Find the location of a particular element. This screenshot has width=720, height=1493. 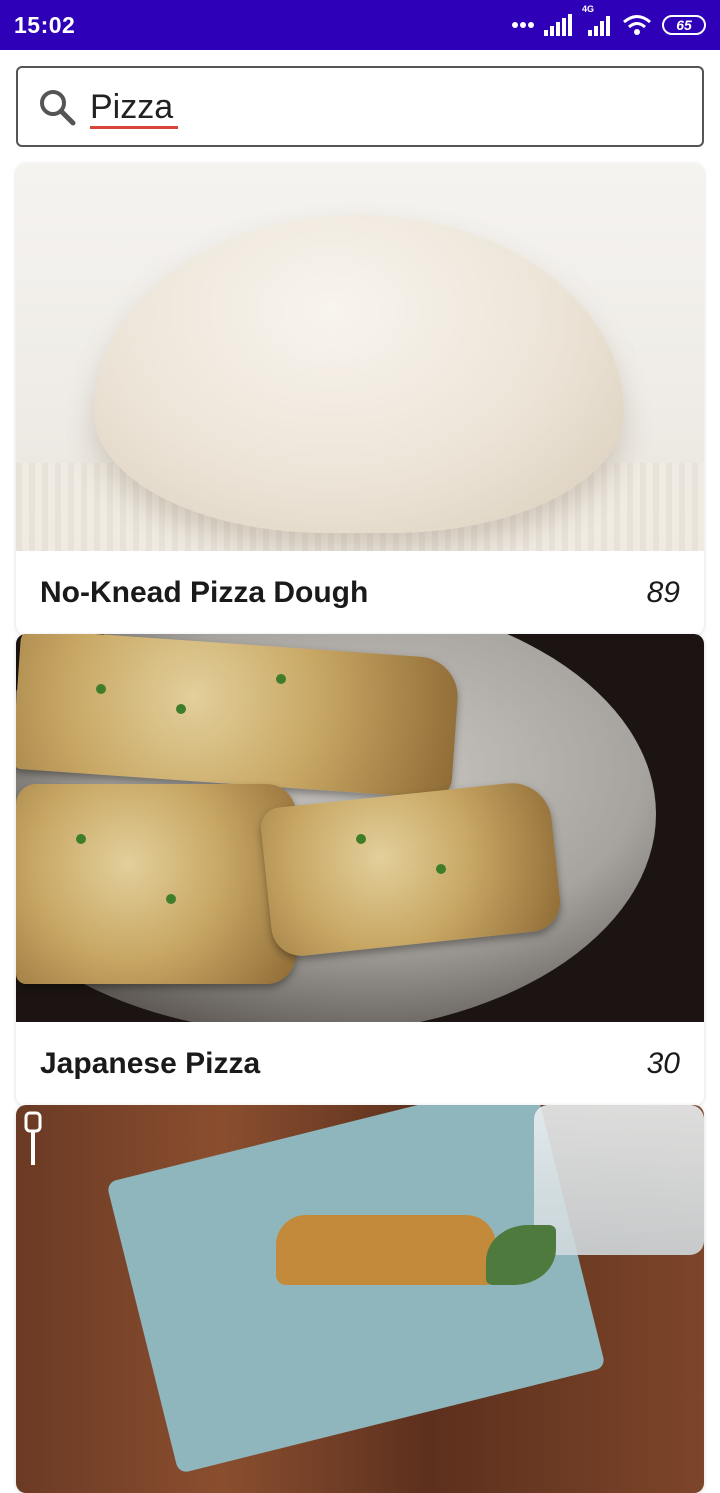

bottle-opener-icon is located at coordinates (33, 1142).